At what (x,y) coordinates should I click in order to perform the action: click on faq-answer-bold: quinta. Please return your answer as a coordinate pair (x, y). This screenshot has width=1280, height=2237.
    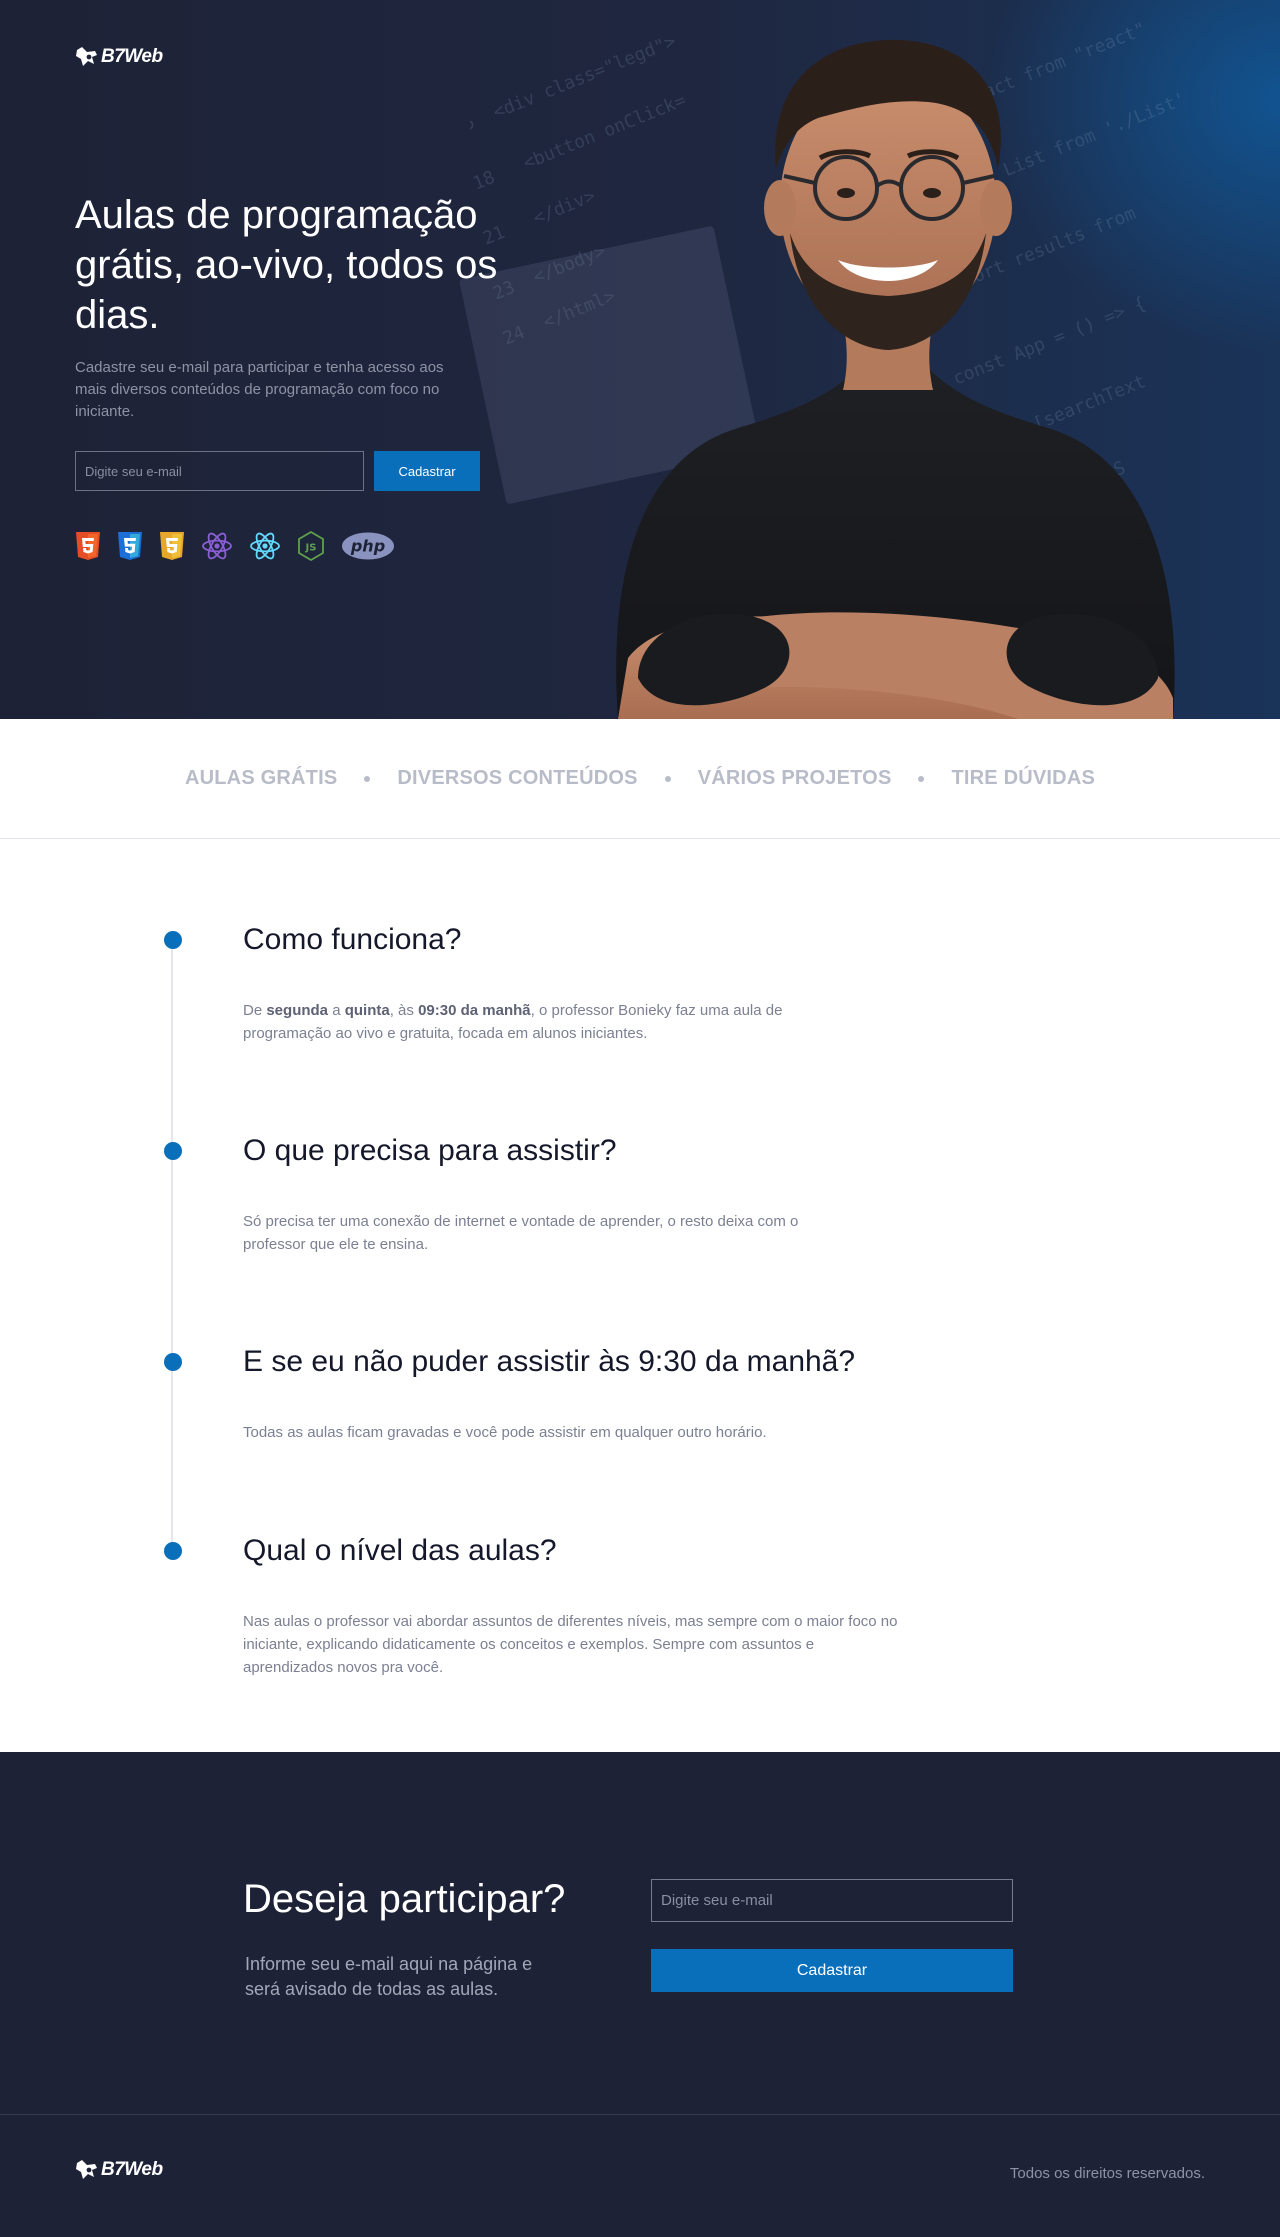
    Looking at the image, I should click on (367, 1010).